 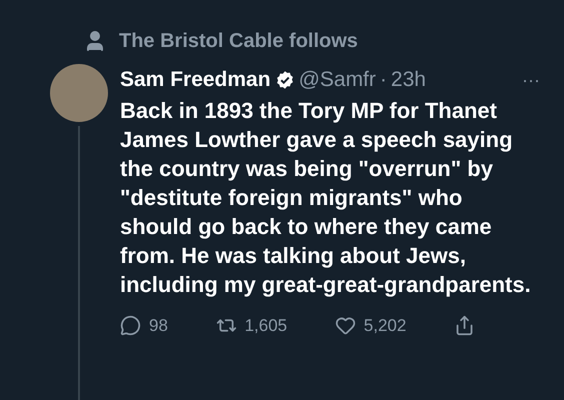 What do you see at coordinates (337, 80) in the screenshot?
I see `handle: @Samfr` at bounding box center [337, 80].